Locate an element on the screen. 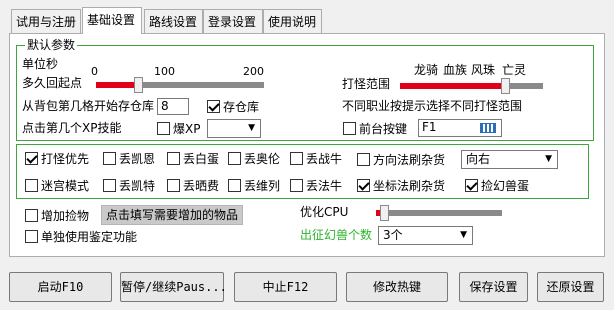 The image size is (614, 310). store-checkbox-box is located at coordinates (213, 106).